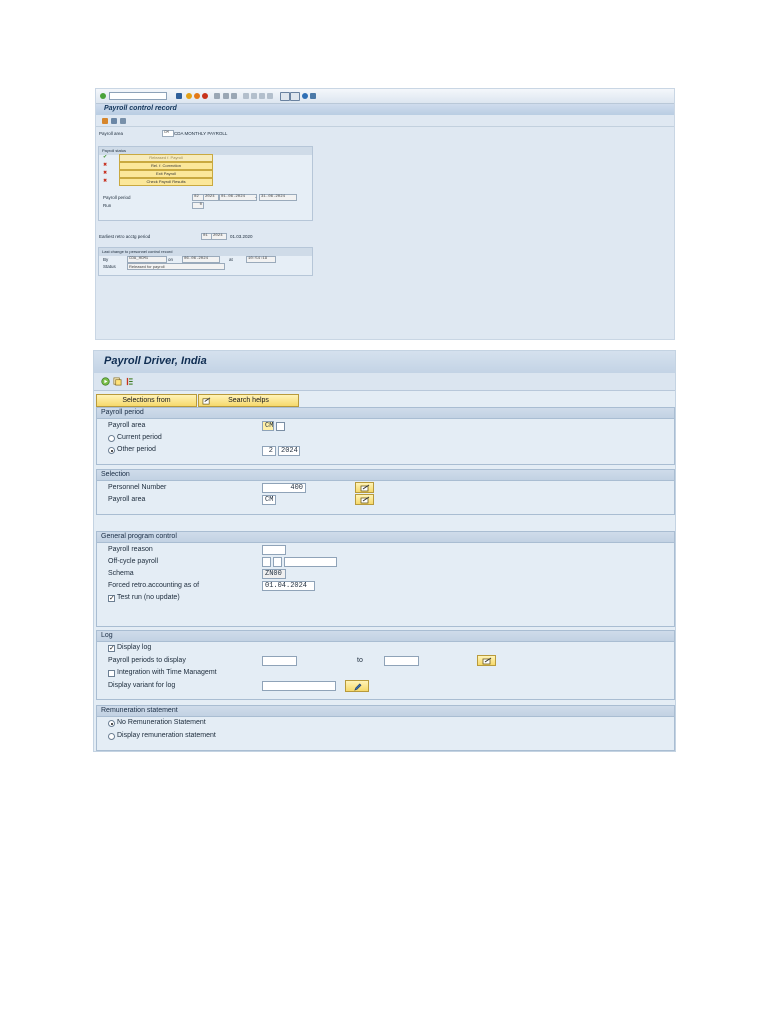 Image resolution: width=768 pixels, height=1024 pixels. I want to click on customize-layout-icon, so click(313, 96).